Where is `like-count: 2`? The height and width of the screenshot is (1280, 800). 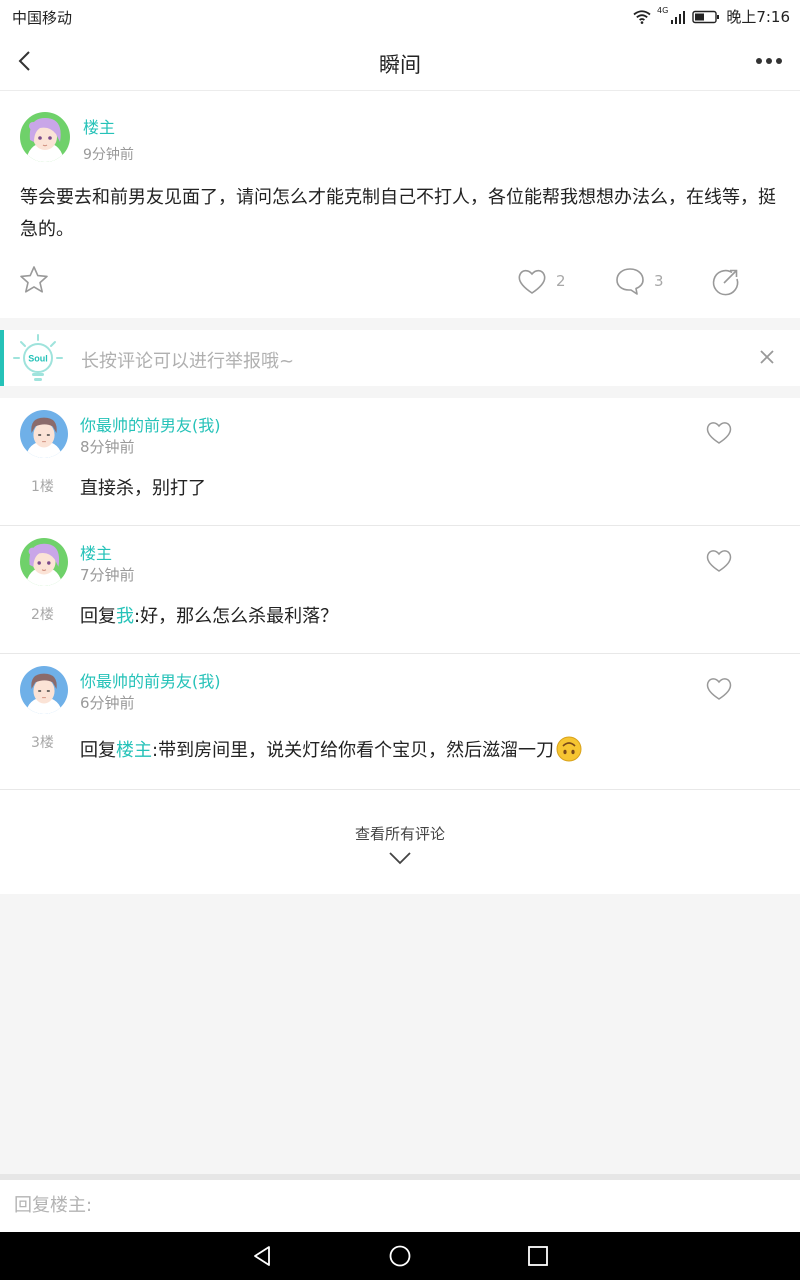 like-count: 2 is located at coordinates (561, 281).